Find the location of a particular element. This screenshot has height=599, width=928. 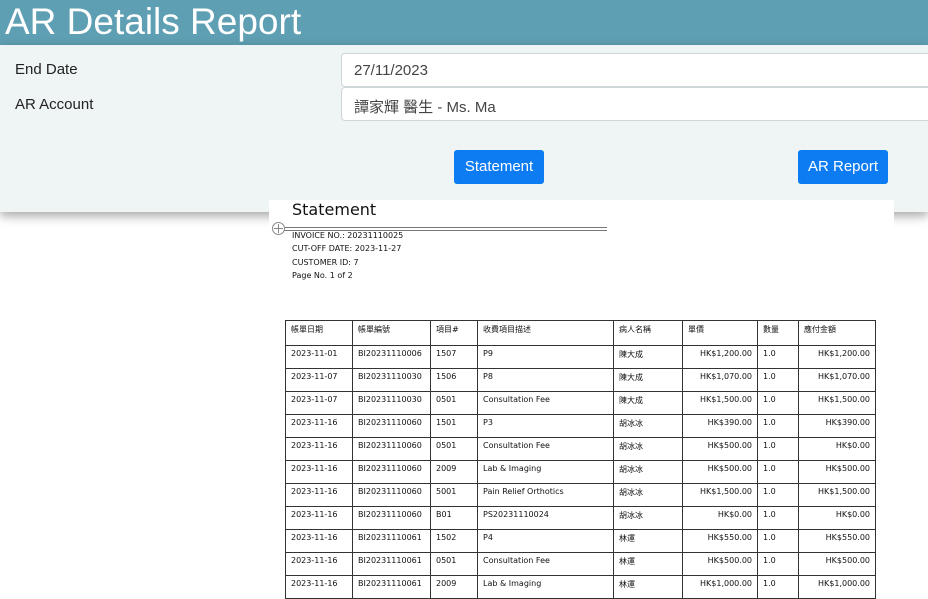

cell-amount-due: HK$550.00 is located at coordinates (837, 541).